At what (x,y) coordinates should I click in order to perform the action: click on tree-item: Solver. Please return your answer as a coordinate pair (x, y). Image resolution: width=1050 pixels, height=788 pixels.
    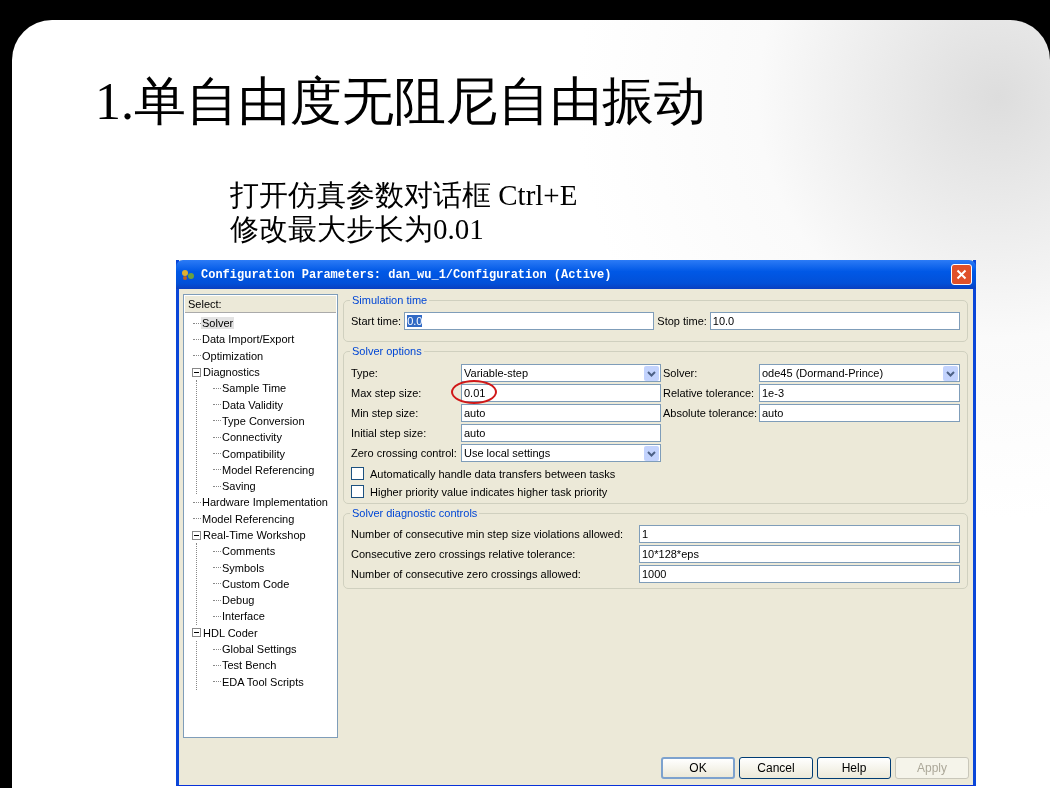
    Looking at the image, I should click on (218, 323).